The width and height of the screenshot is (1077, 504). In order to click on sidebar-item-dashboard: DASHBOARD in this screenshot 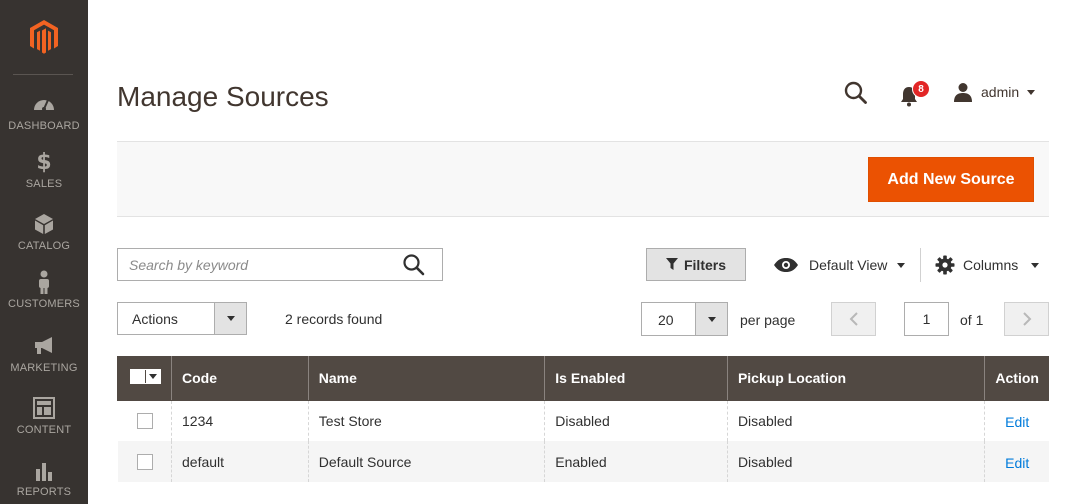, I will do `click(44, 121)`.